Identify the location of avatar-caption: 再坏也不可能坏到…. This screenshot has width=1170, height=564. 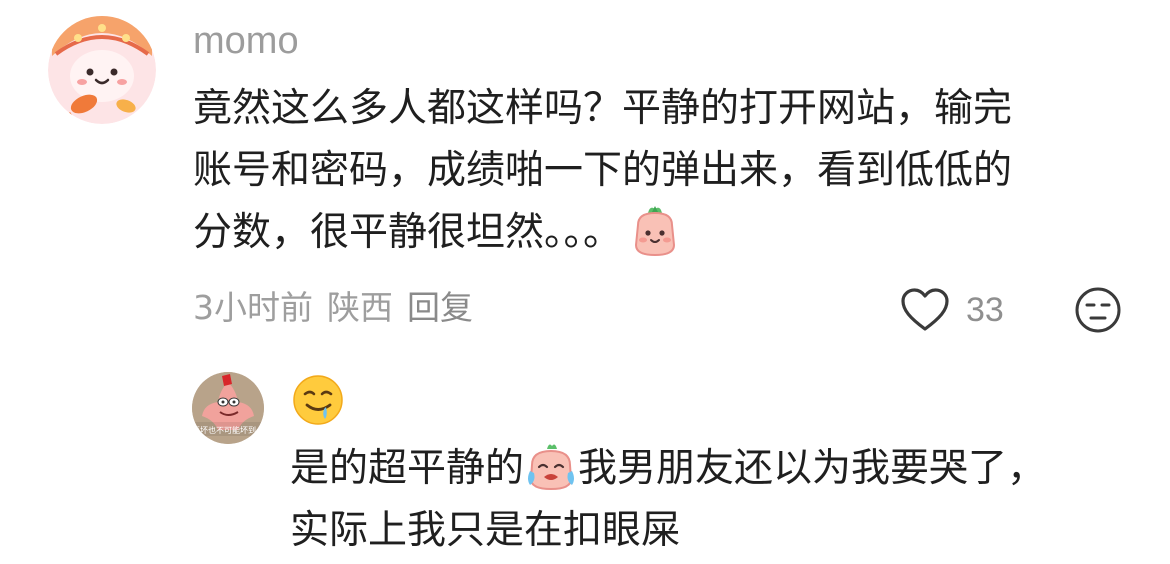
(228, 430).